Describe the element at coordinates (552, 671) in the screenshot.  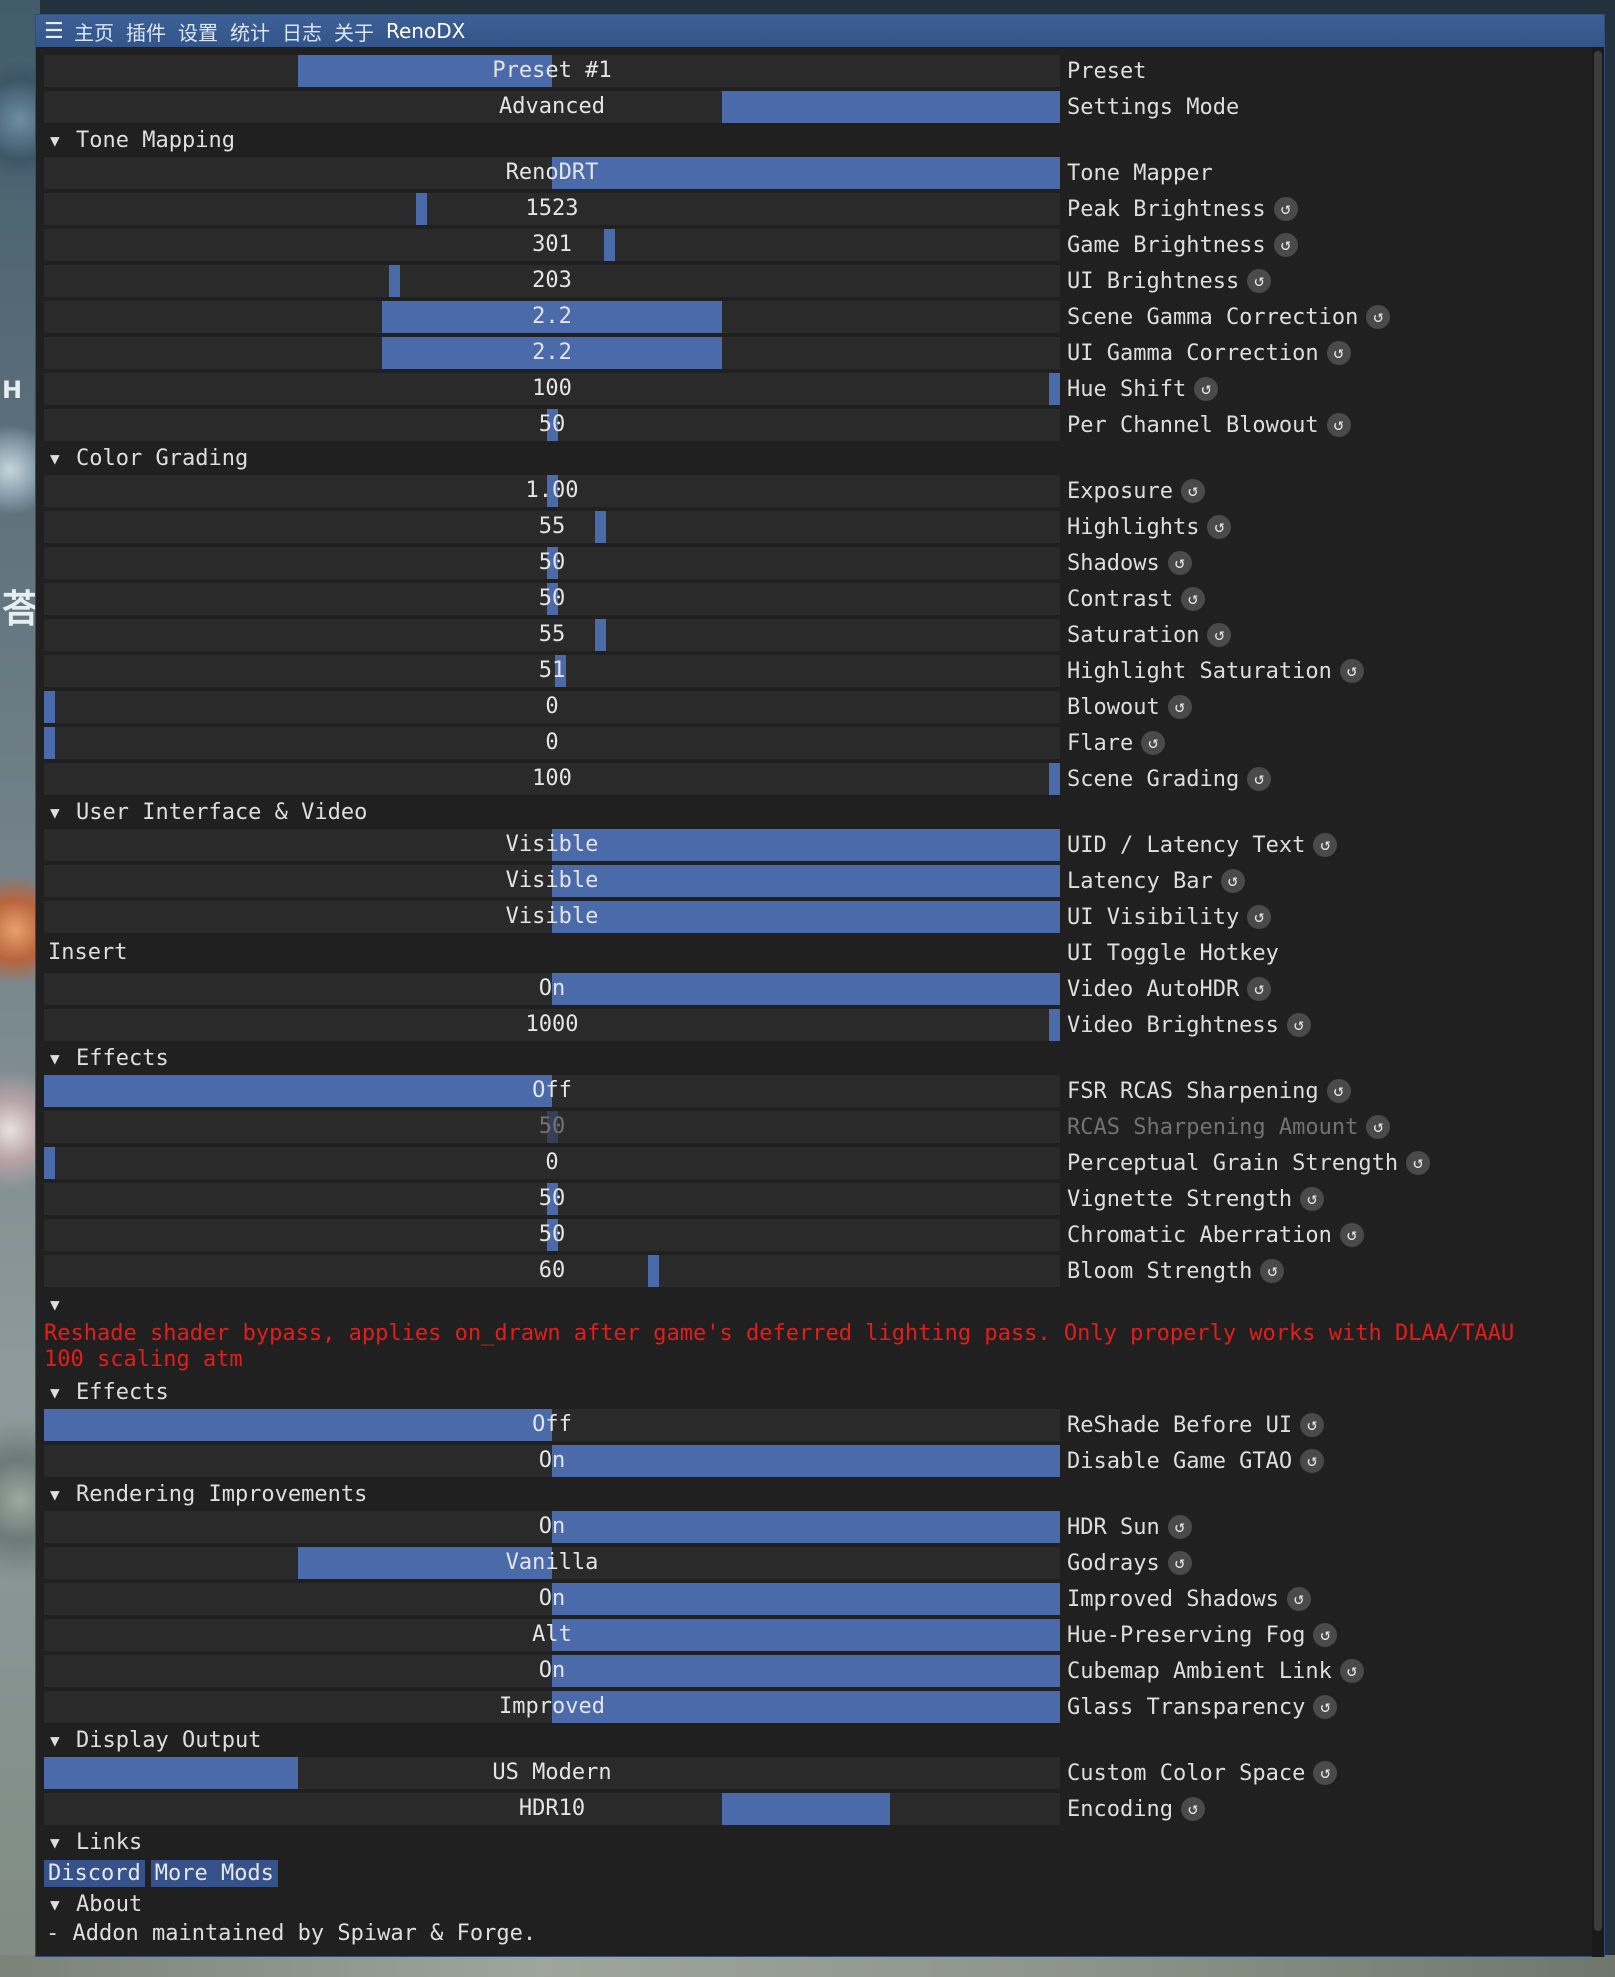
I see `slider-highlight-saturation: 51` at that location.